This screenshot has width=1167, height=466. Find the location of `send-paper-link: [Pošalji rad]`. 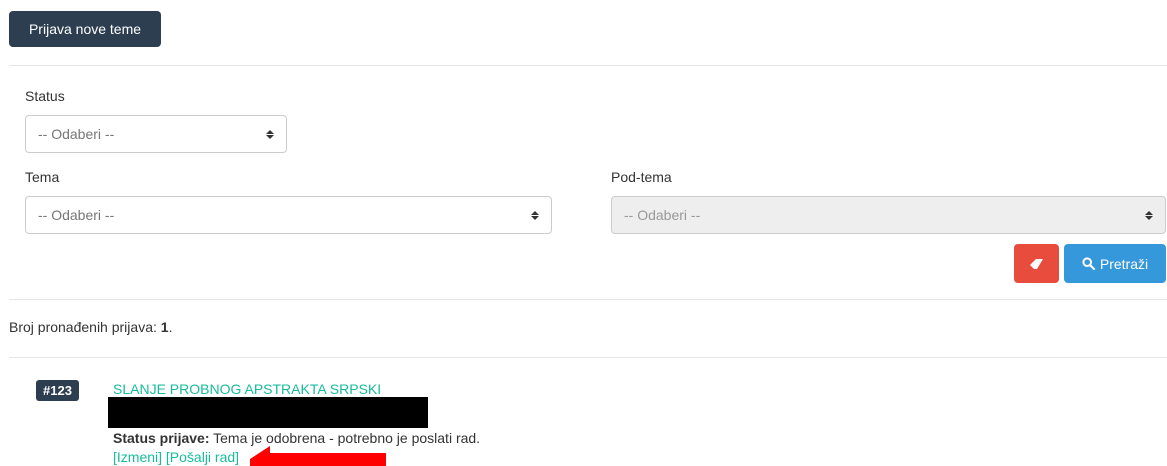

send-paper-link: [Pošalji rad] is located at coordinates (202, 457).